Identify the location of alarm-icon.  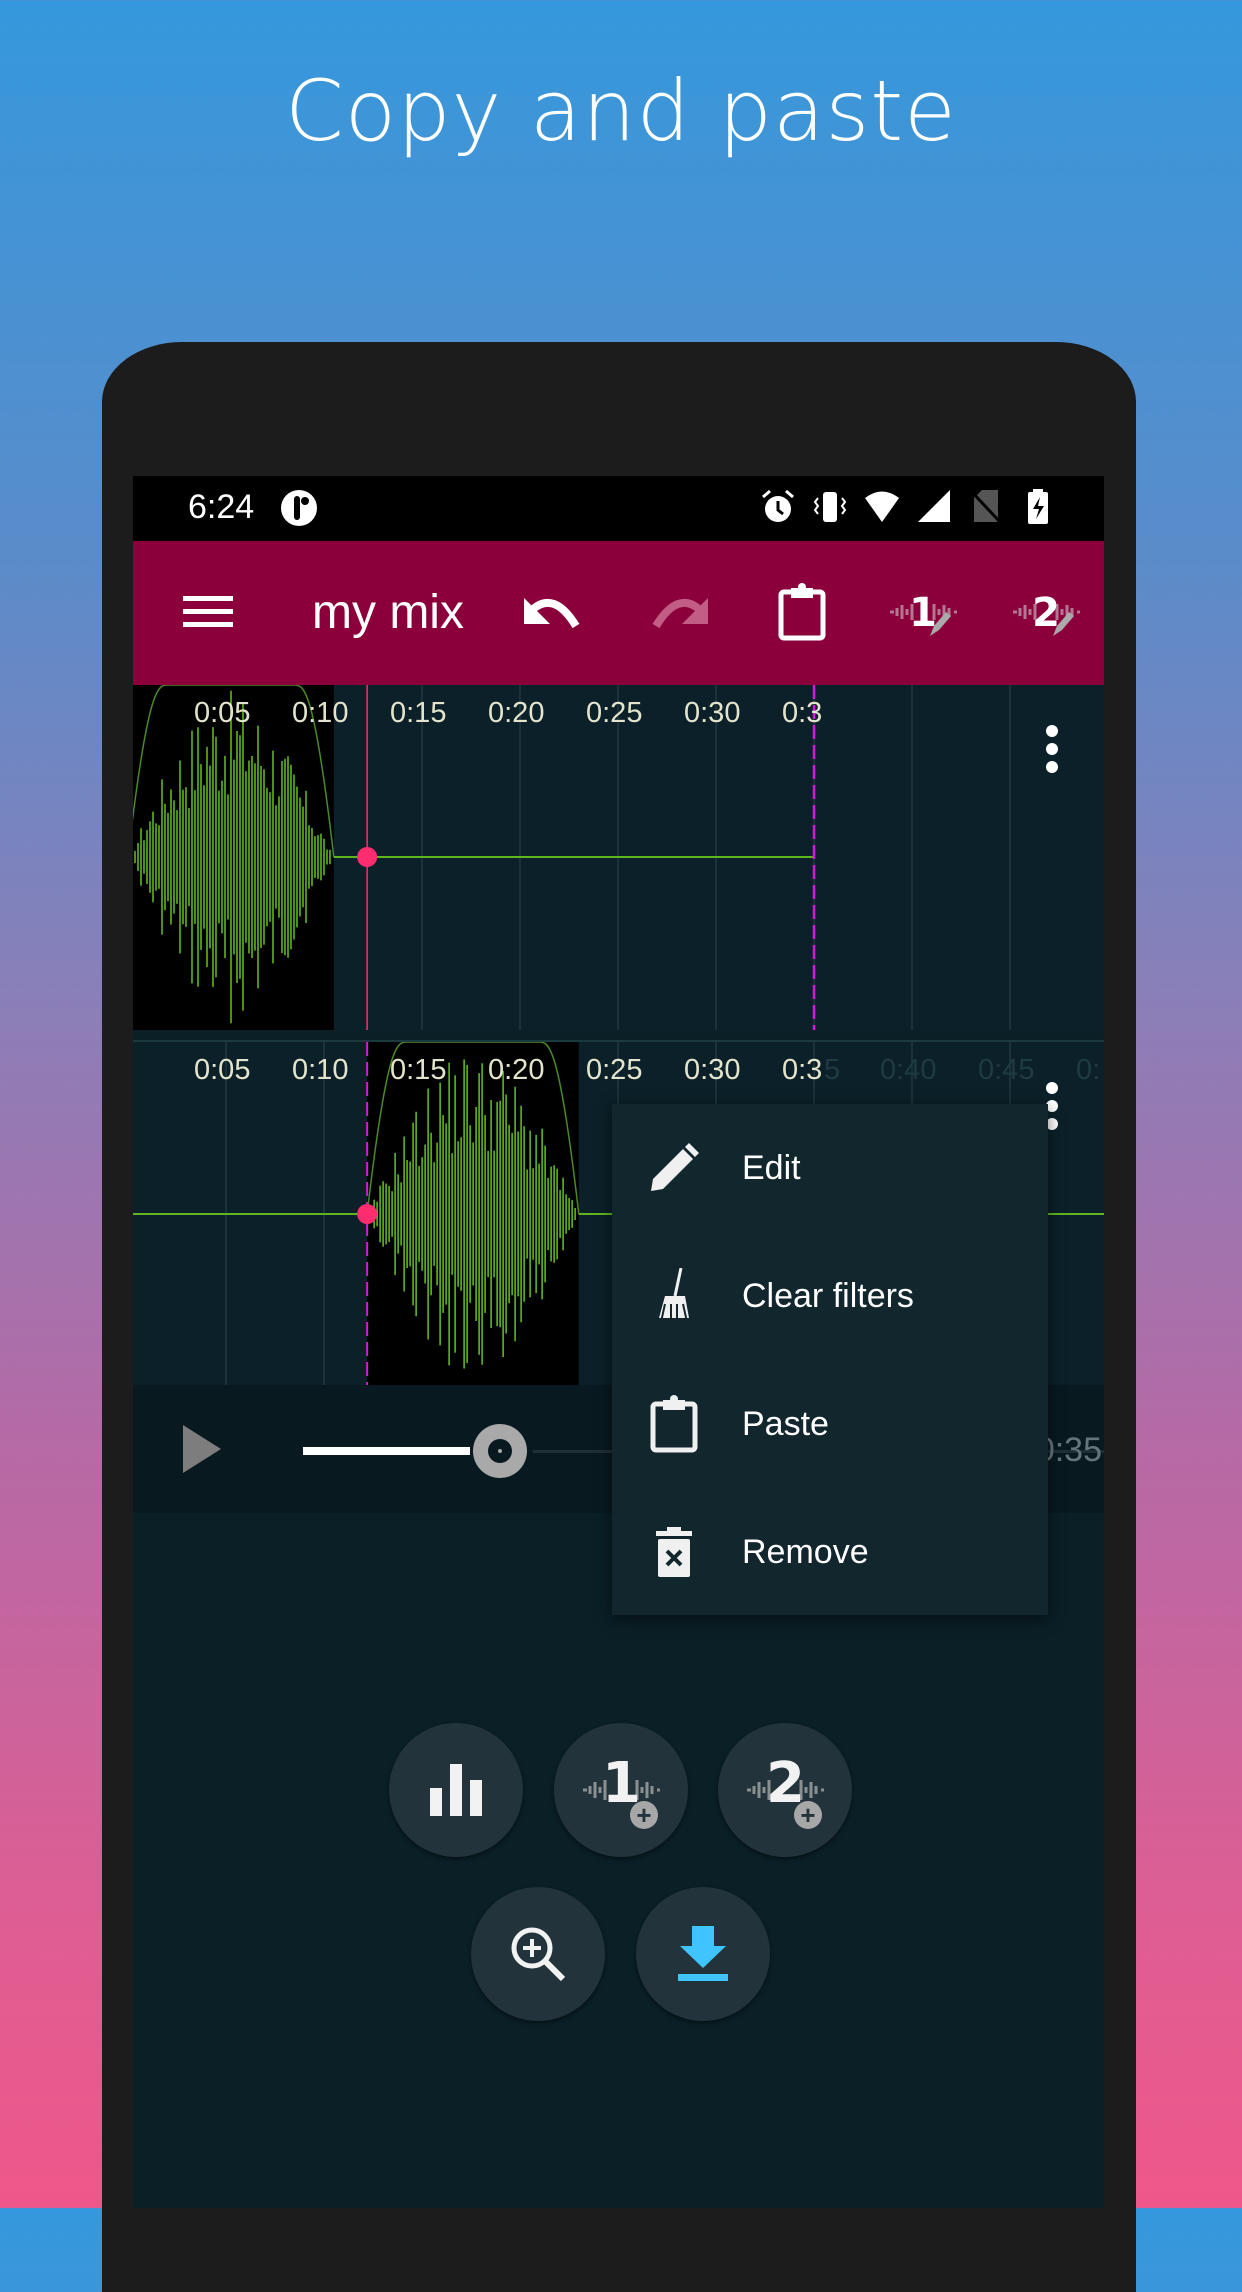
(778, 507).